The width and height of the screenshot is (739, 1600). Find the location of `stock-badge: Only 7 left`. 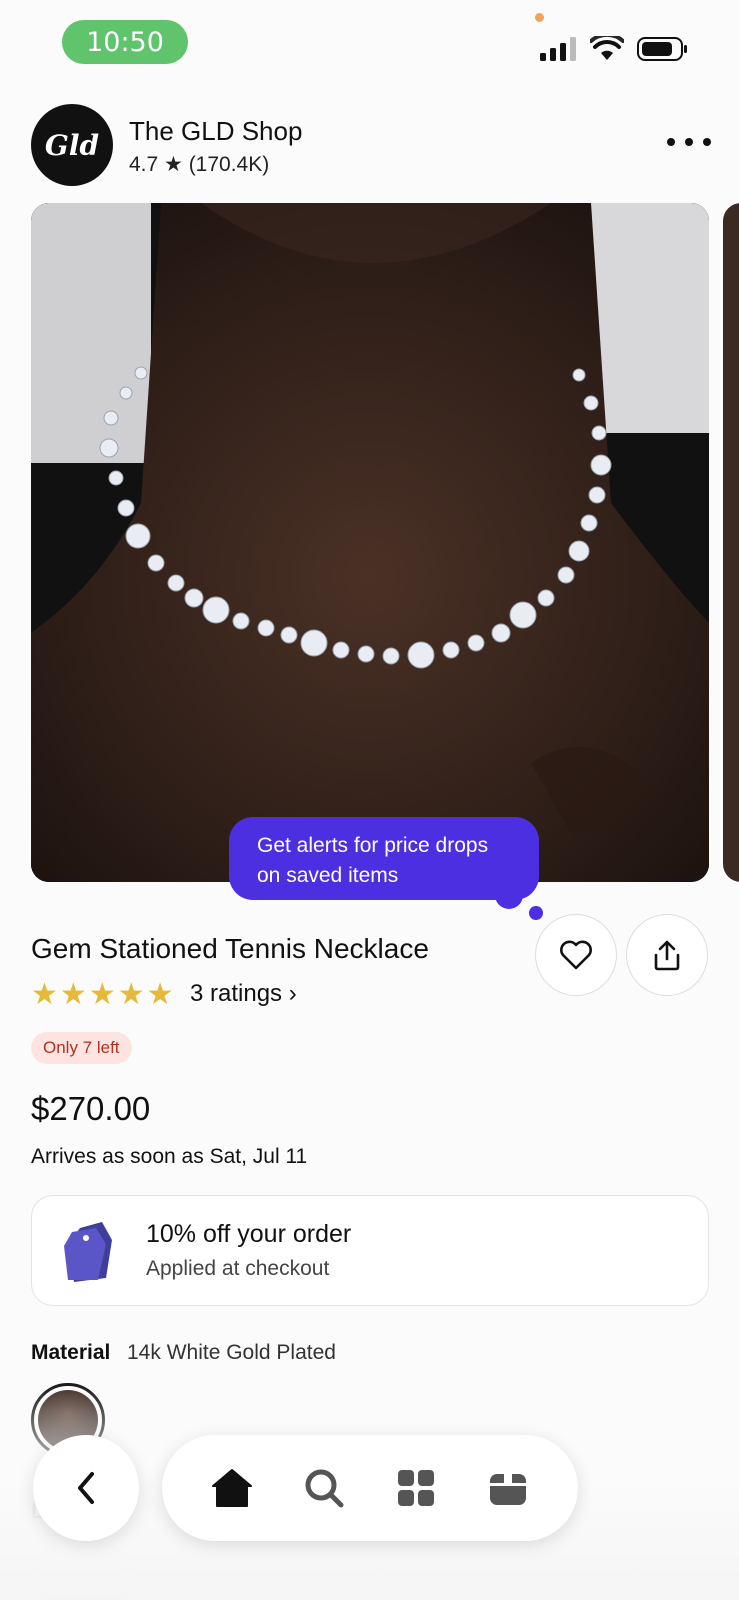

stock-badge: Only 7 left is located at coordinates (81, 1048).